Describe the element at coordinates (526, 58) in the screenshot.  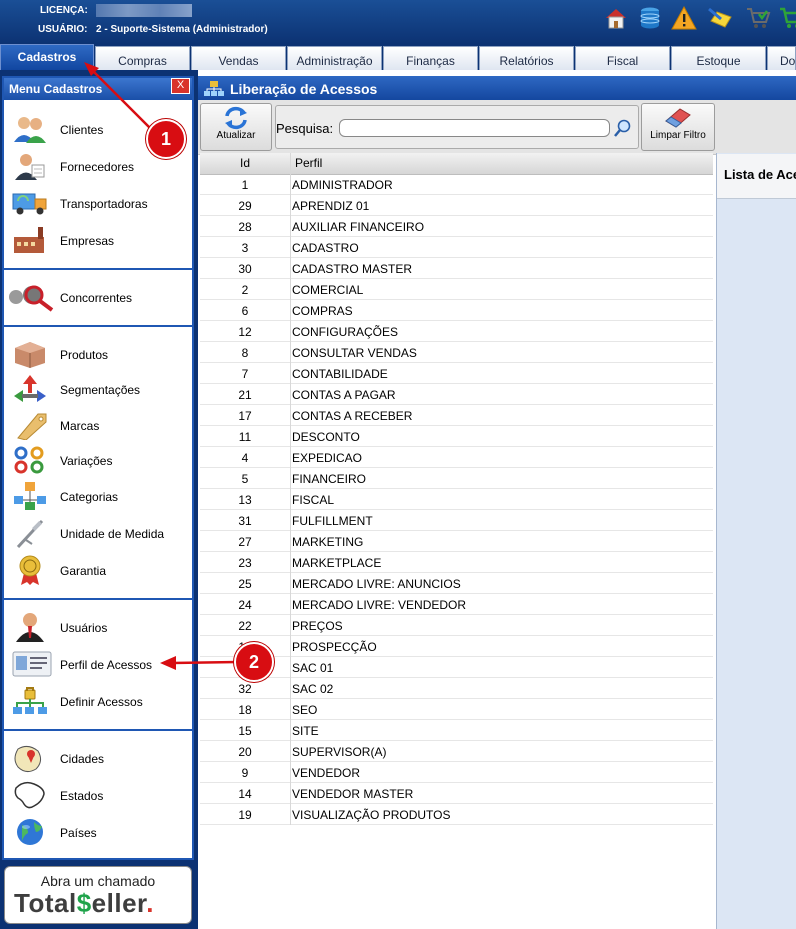
I see `tab-relatorios: Relatórios` at that location.